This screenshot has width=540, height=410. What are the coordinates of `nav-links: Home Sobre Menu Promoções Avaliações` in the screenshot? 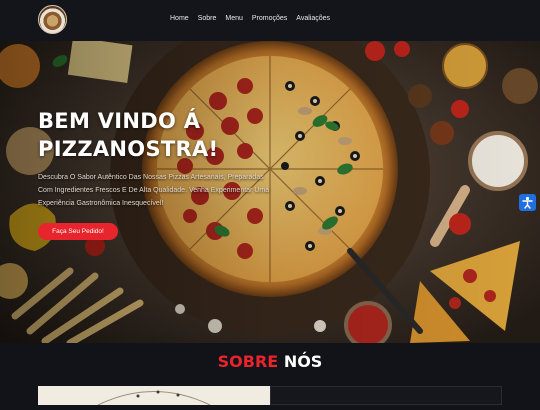 It's located at (254, 18).